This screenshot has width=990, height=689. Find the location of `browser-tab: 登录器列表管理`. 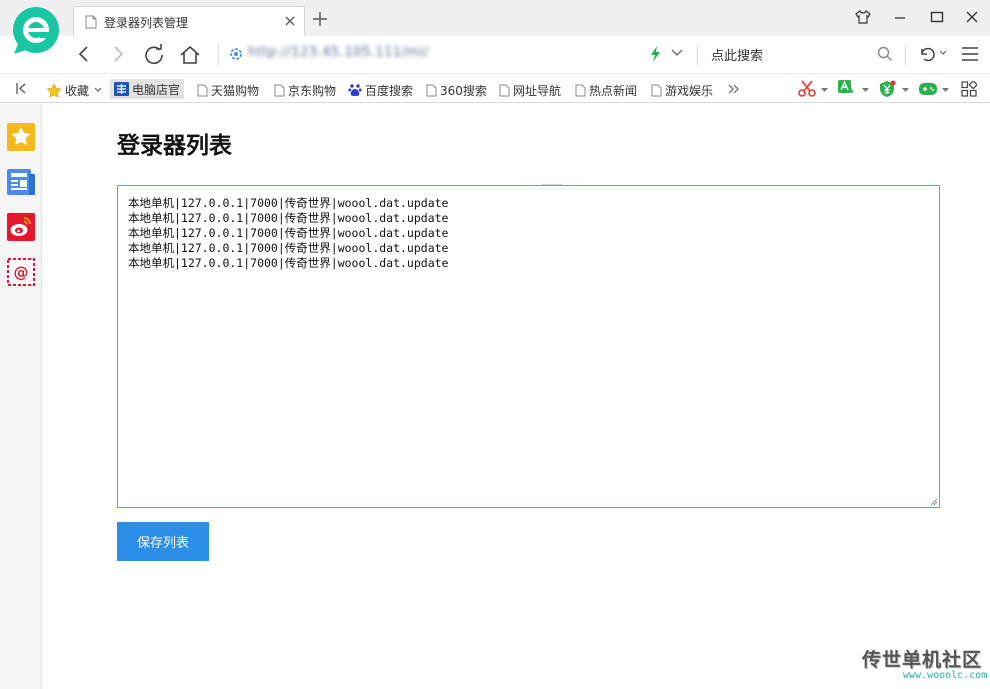

browser-tab: 登录器列表管理 is located at coordinates (189, 21).